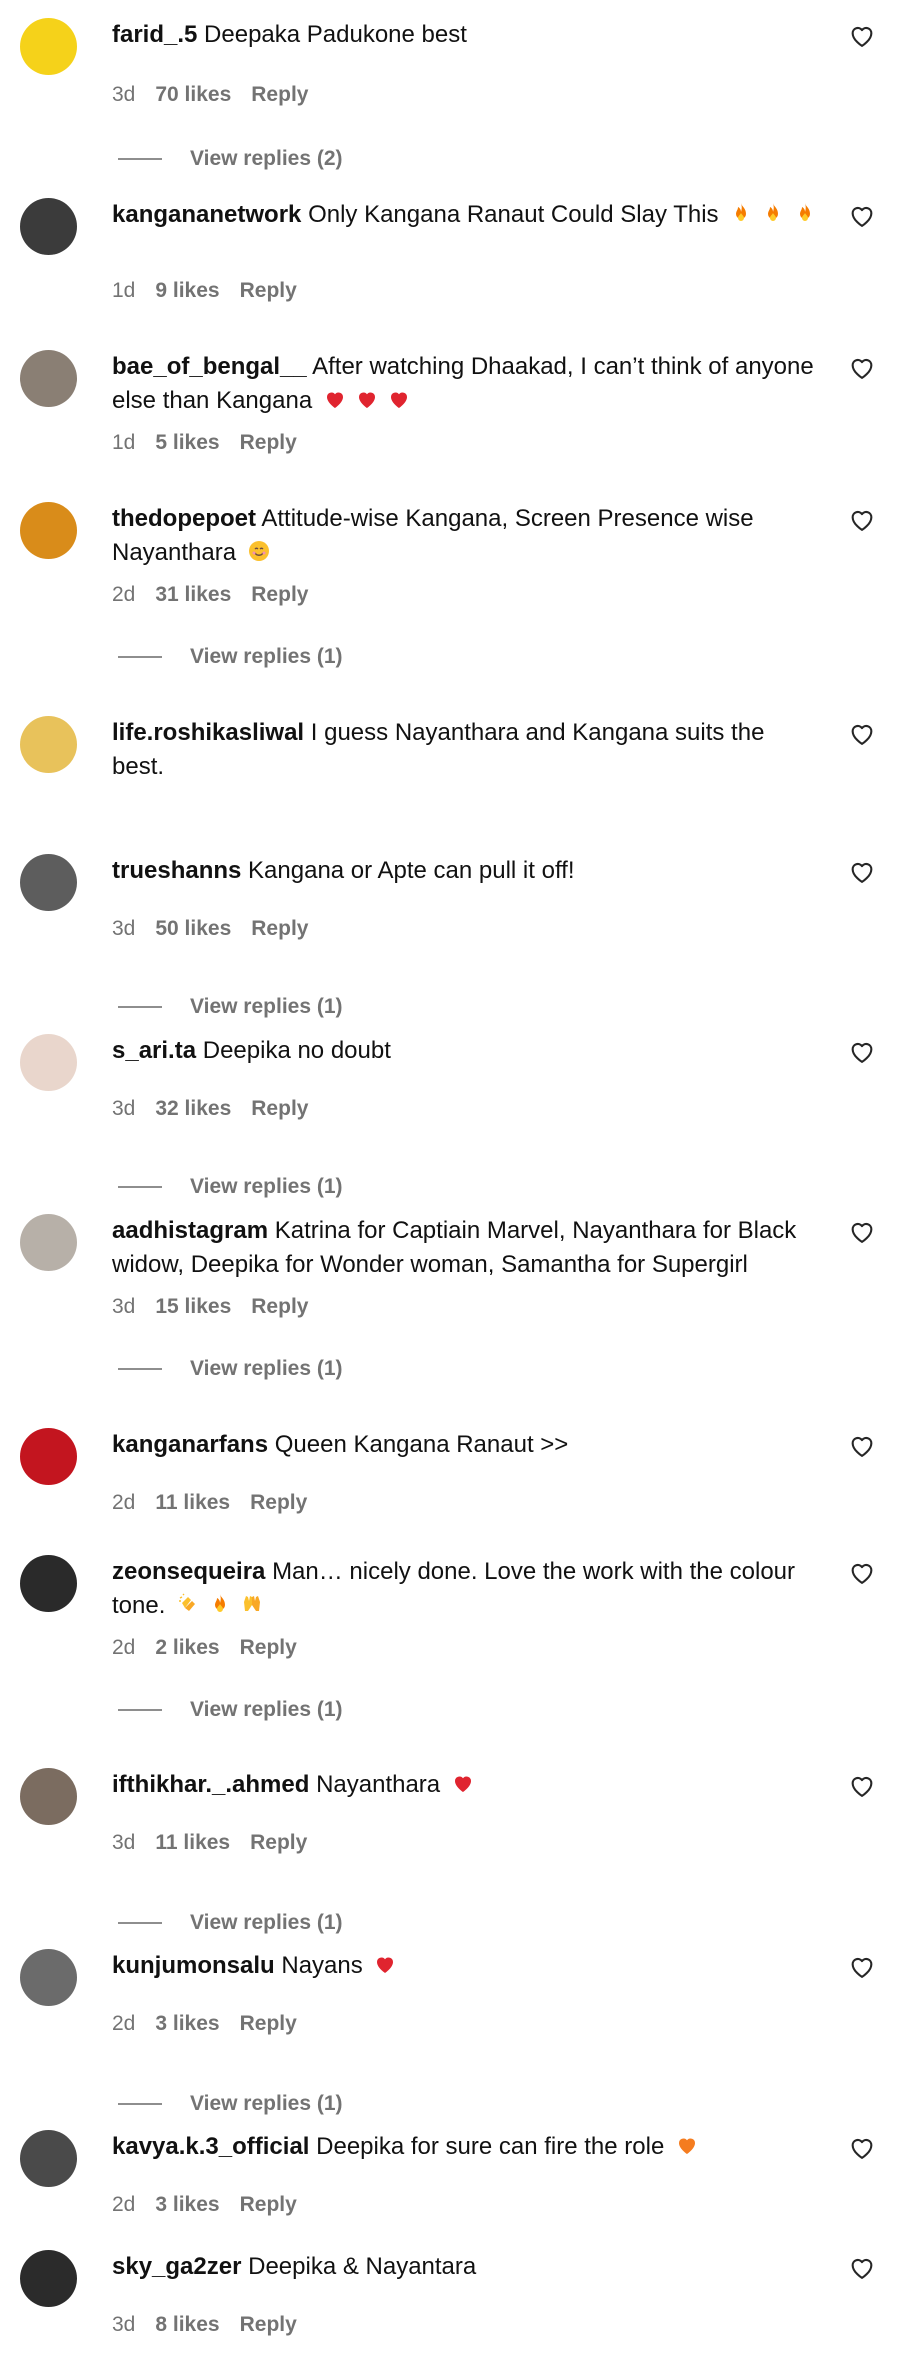 The image size is (900, 2377). I want to click on comment-username: sky_ga2zer, so click(176, 2266).